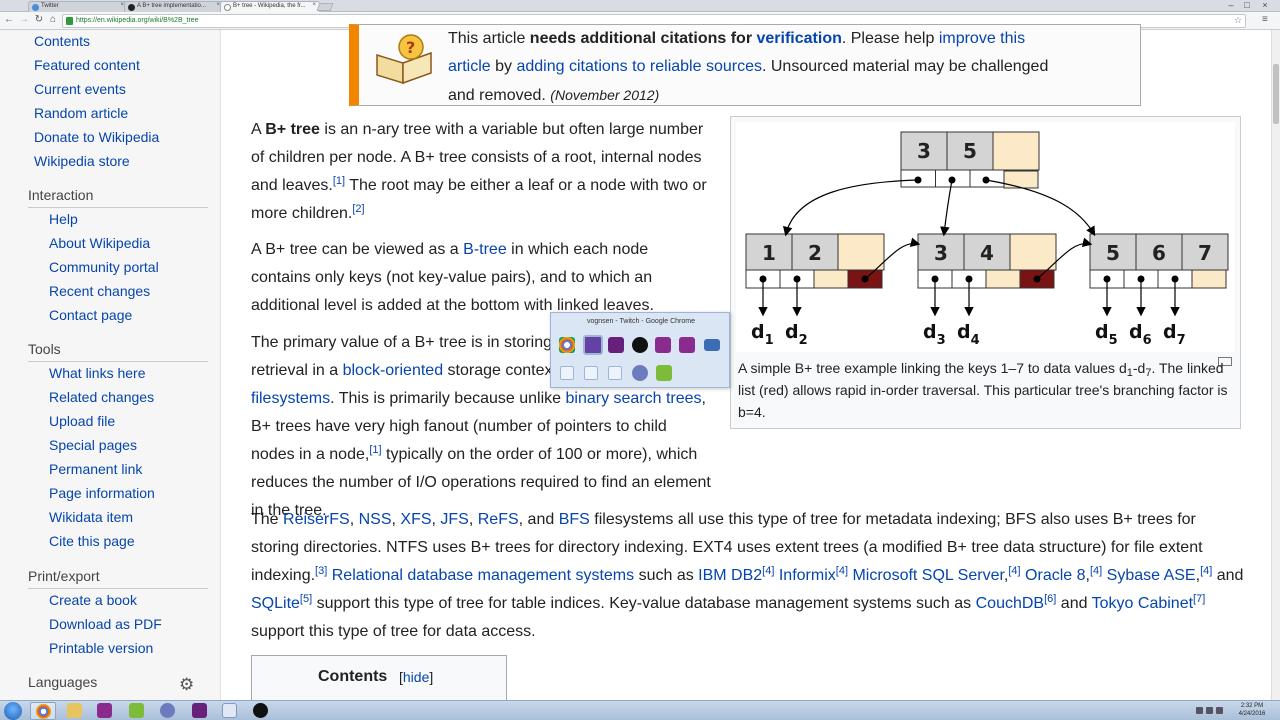  I want to click on start-button-icon, so click(13, 711).